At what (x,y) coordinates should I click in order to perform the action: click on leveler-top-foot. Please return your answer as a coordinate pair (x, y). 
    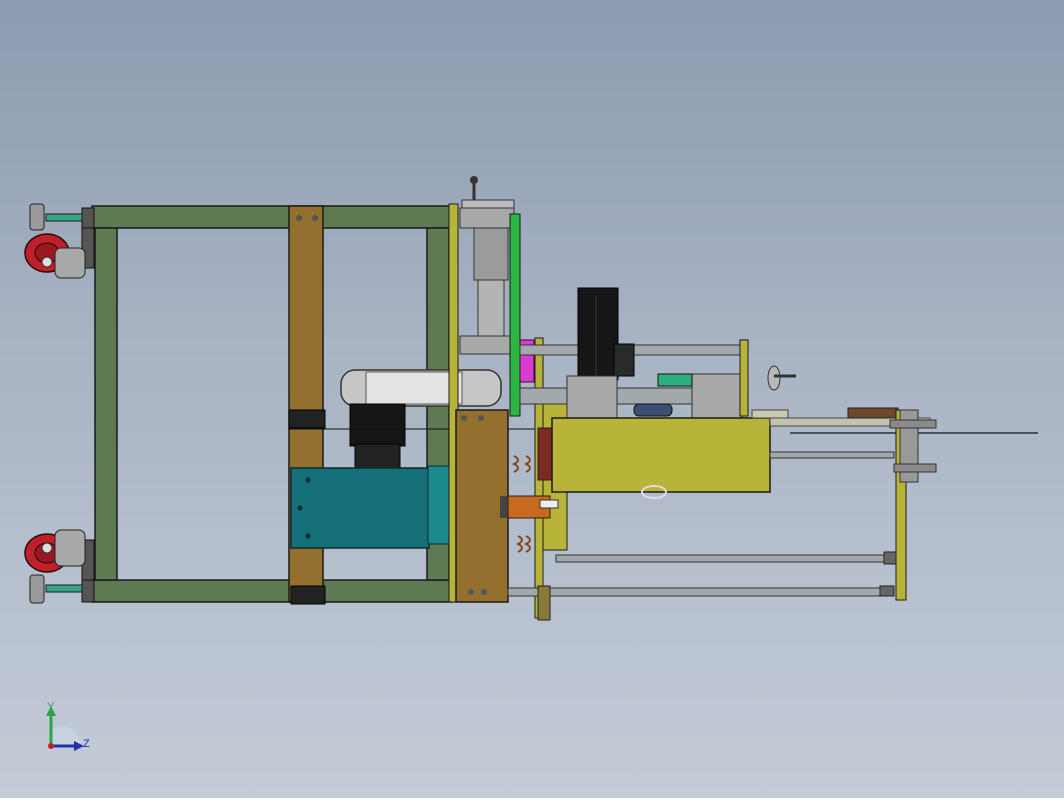
    Looking at the image, I should click on (37, 217).